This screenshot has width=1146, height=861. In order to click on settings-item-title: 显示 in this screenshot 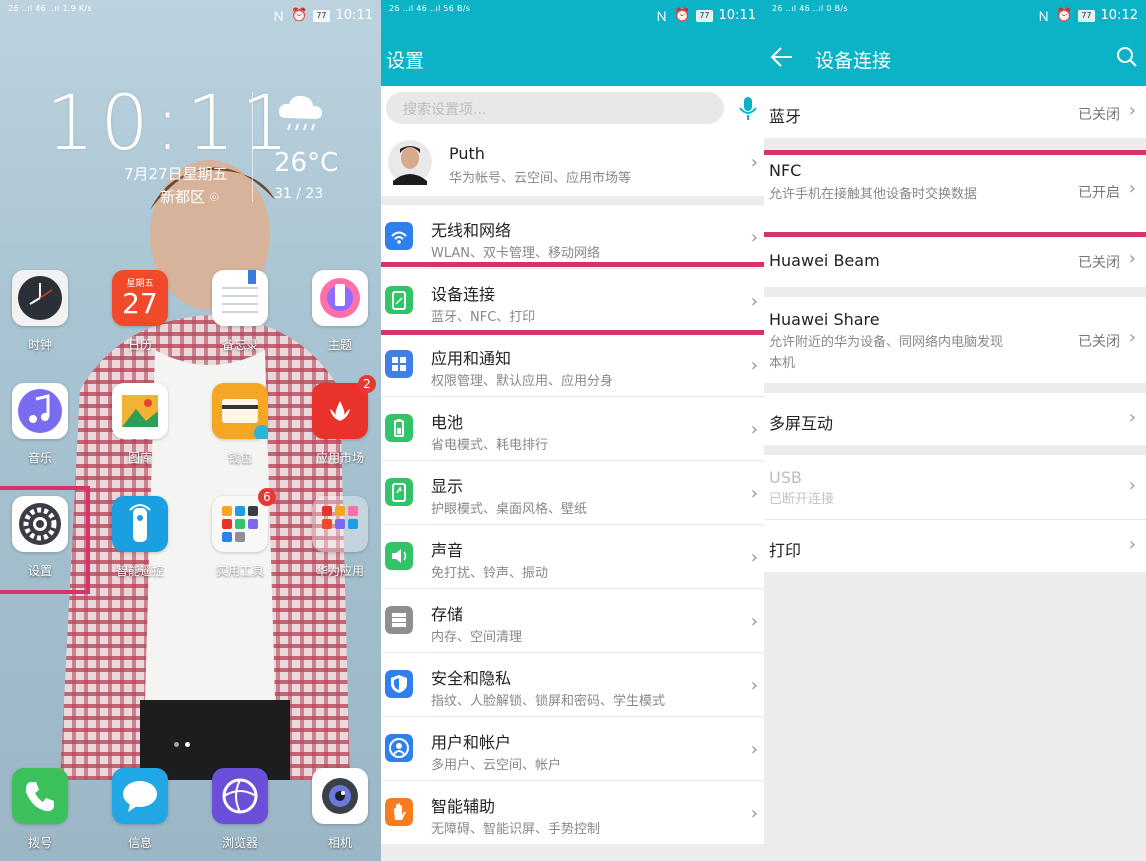, I will do `click(447, 486)`.